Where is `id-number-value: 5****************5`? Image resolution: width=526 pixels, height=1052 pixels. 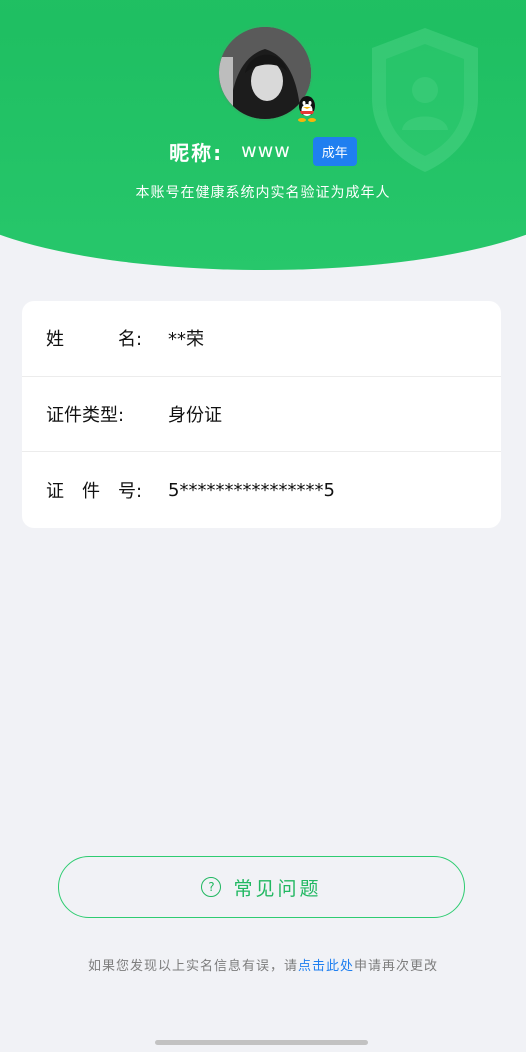 id-number-value: 5****************5 is located at coordinates (251, 490).